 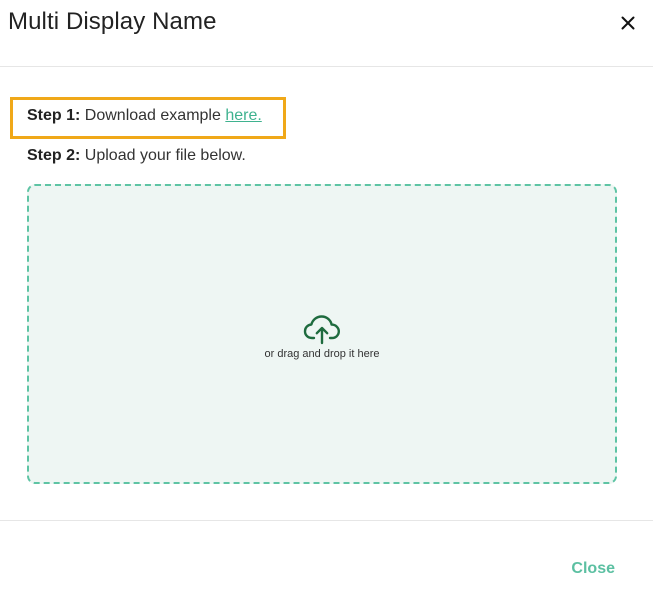 I want to click on close-icon-glyph, so click(x=628, y=23).